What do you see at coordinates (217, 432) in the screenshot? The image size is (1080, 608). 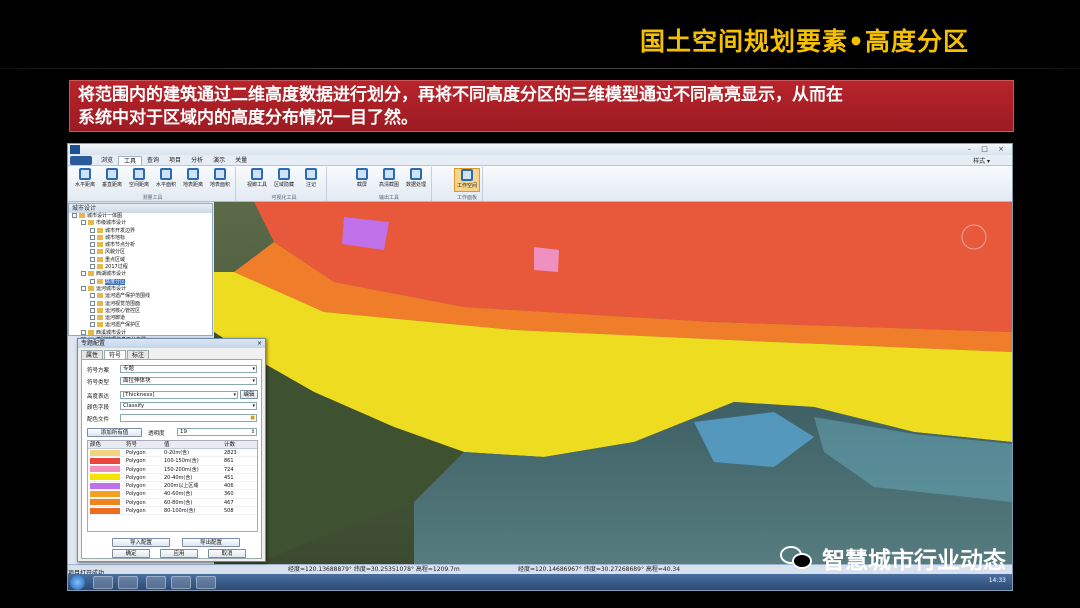 I see `transparency-input: 19 ⇕` at bounding box center [217, 432].